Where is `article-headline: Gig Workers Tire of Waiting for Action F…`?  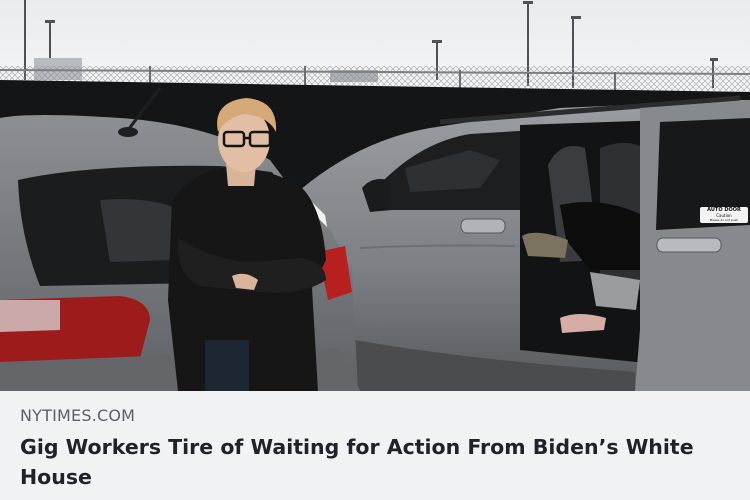
article-headline: Gig Workers Tire of Waiting for Action F… is located at coordinates (375, 462).